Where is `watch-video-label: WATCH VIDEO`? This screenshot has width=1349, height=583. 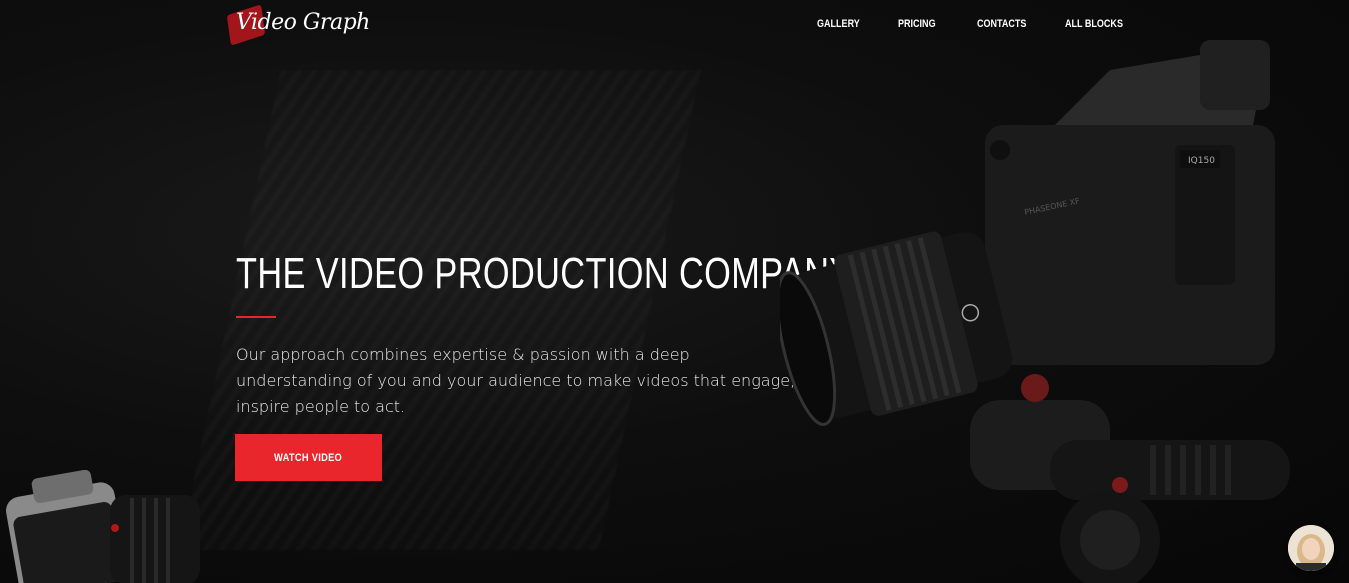 watch-video-label: WATCH VIDEO is located at coordinates (308, 457).